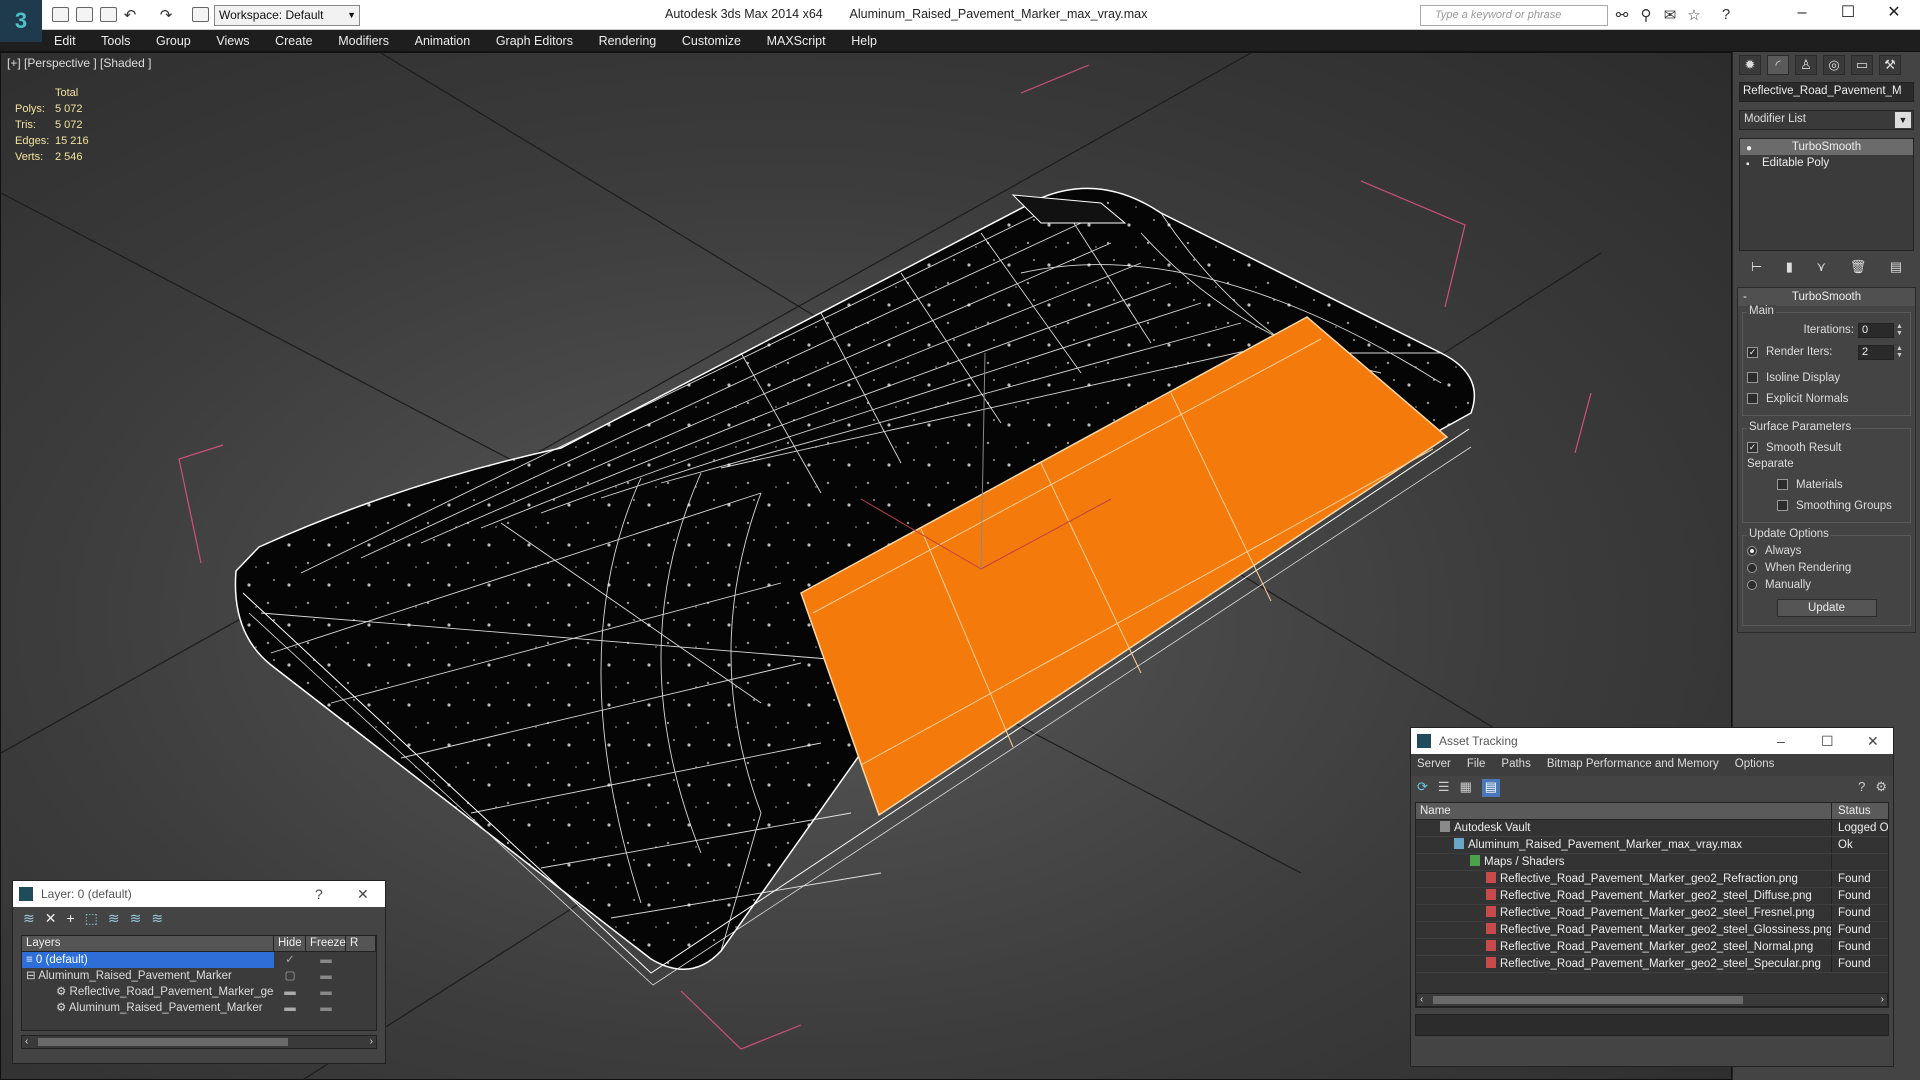 Image resolution: width=1920 pixels, height=1080 pixels. Describe the element at coordinates (1826, 608) in the screenshot. I see `update-button: Update` at that location.